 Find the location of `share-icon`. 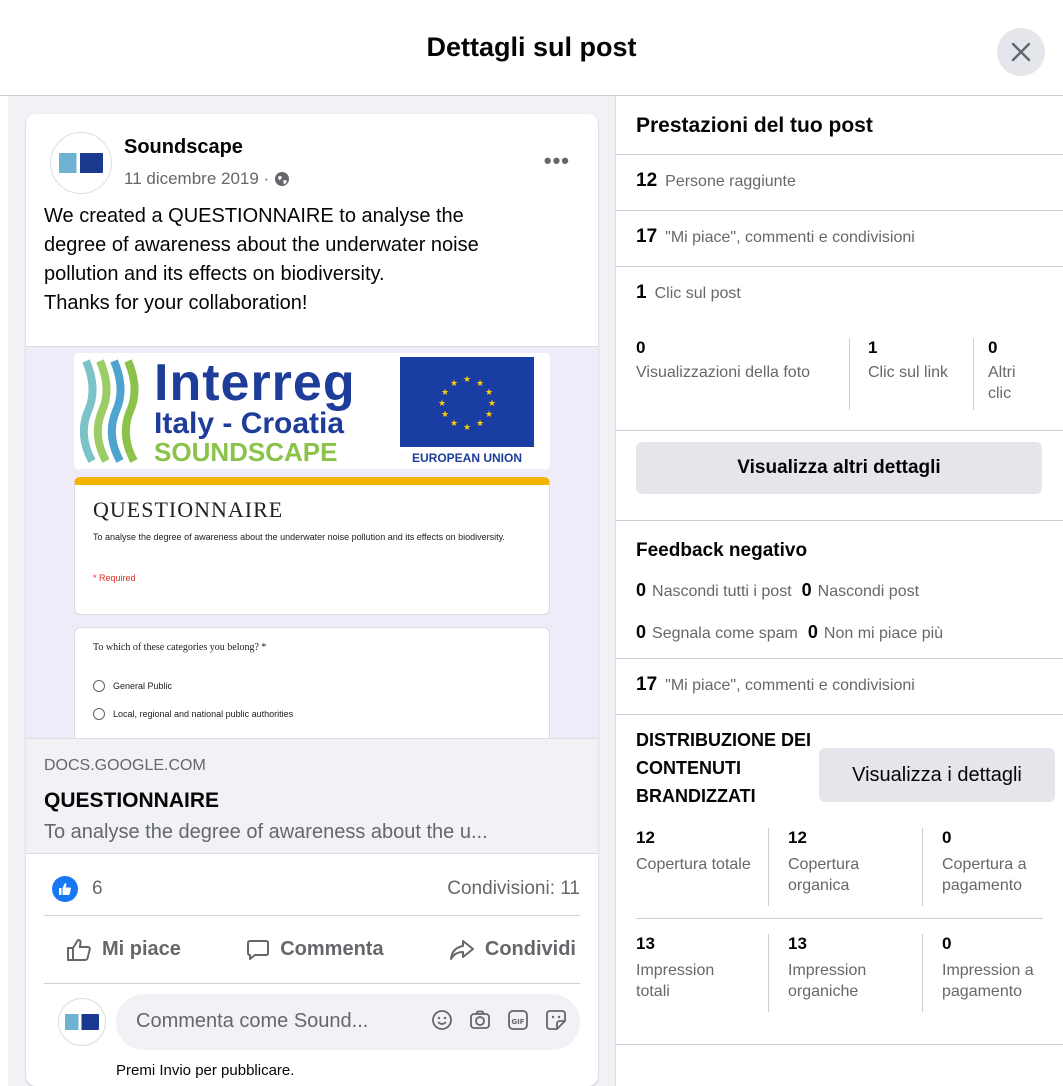

share-icon is located at coordinates (461, 949).